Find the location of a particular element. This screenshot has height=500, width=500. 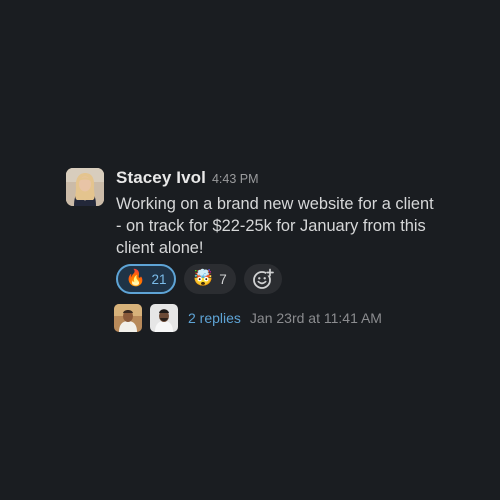

exploding-head-icon: 🤯 is located at coordinates (203, 278).